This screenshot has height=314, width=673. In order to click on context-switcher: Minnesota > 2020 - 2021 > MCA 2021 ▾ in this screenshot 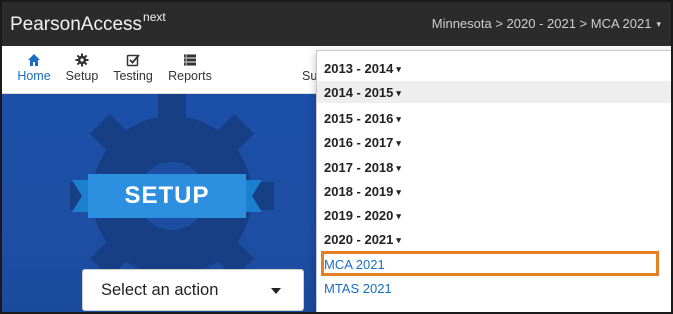, I will do `click(546, 23)`.